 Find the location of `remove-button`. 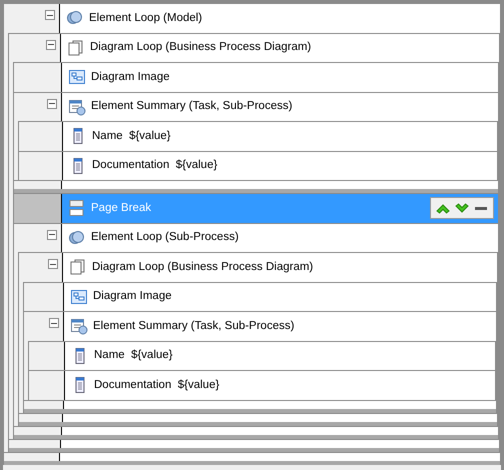

remove-button is located at coordinates (481, 208).